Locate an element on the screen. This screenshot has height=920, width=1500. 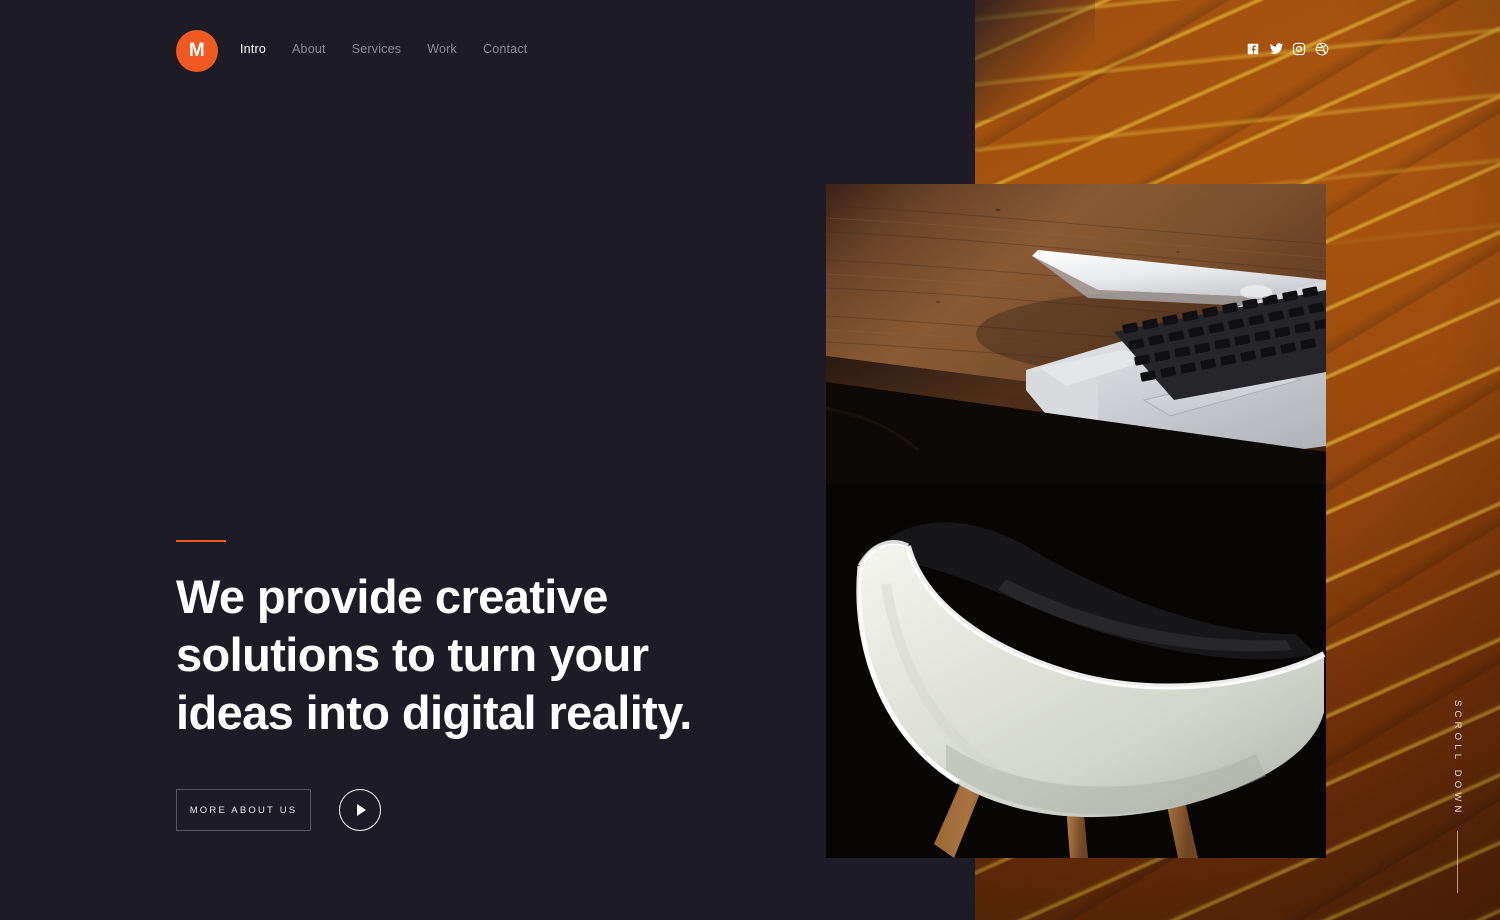
cta-row: MORE ABOUT US is located at coordinates (476, 810).